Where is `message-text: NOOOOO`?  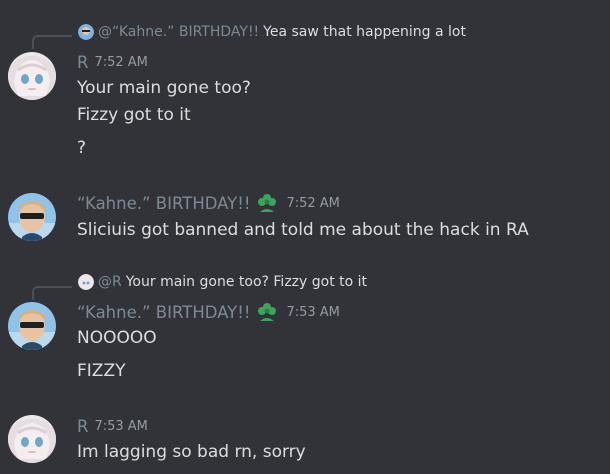 message-text: NOOOOO is located at coordinates (117, 338).